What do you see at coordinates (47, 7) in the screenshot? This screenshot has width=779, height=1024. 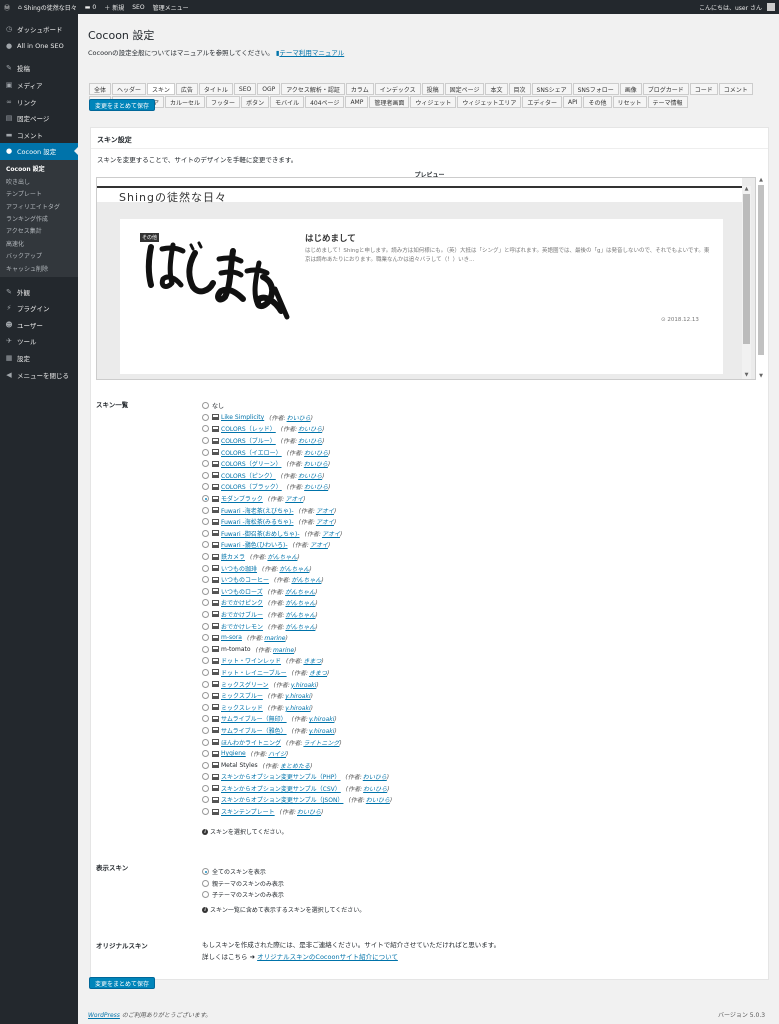 I see `site-name-menu: ⌂ Shingの徒然な日々` at bounding box center [47, 7].